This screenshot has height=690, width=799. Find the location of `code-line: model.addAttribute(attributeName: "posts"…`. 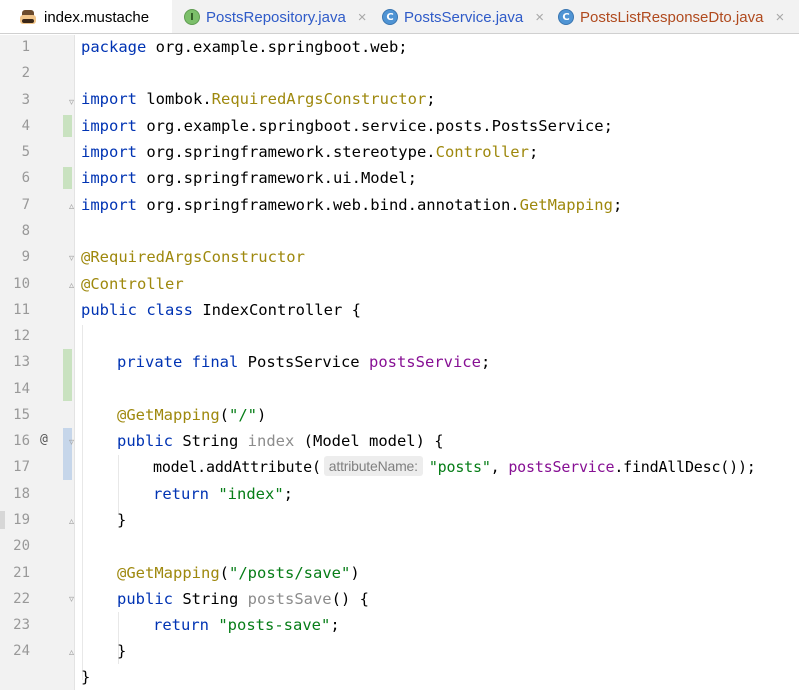

code-line: model.addAttribute(attributeName: "posts"… is located at coordinates (454, 467).